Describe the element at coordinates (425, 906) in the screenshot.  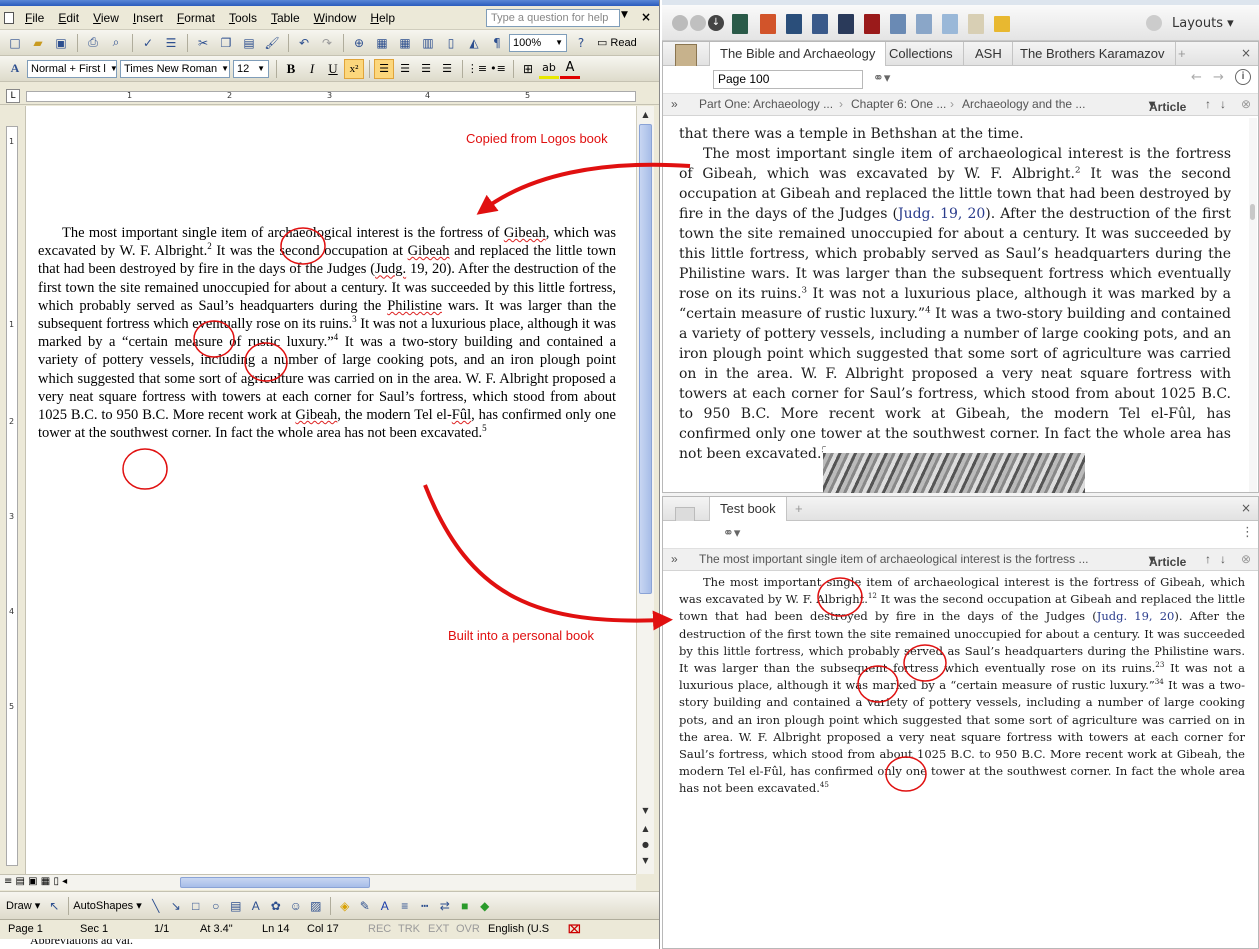
I see `dash-style-icon: ┅` at that location.